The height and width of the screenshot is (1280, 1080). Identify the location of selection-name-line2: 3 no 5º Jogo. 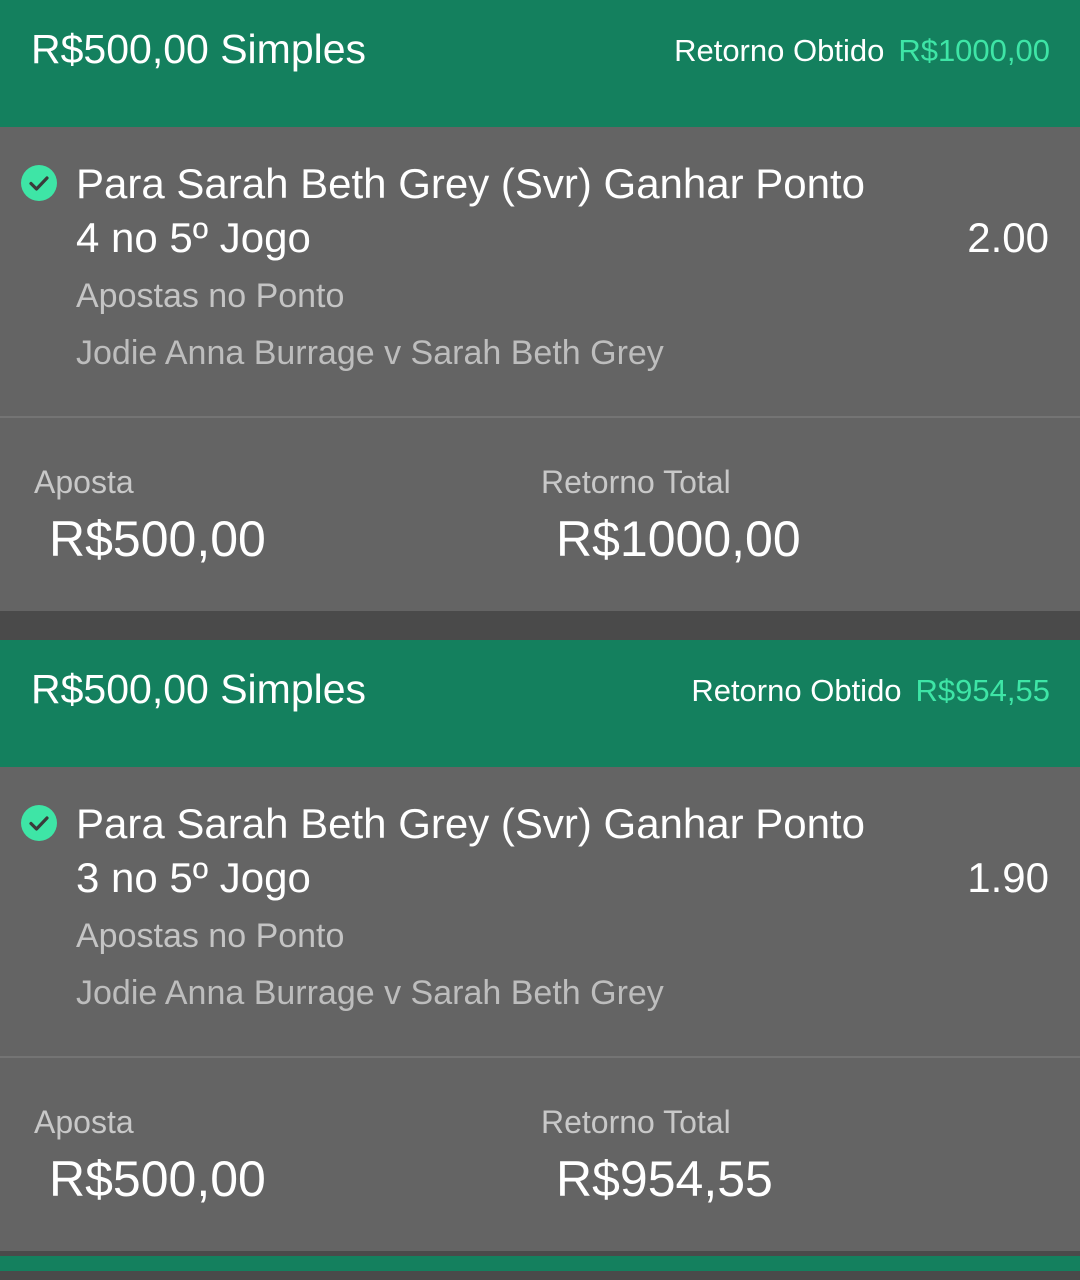
(193, 877).